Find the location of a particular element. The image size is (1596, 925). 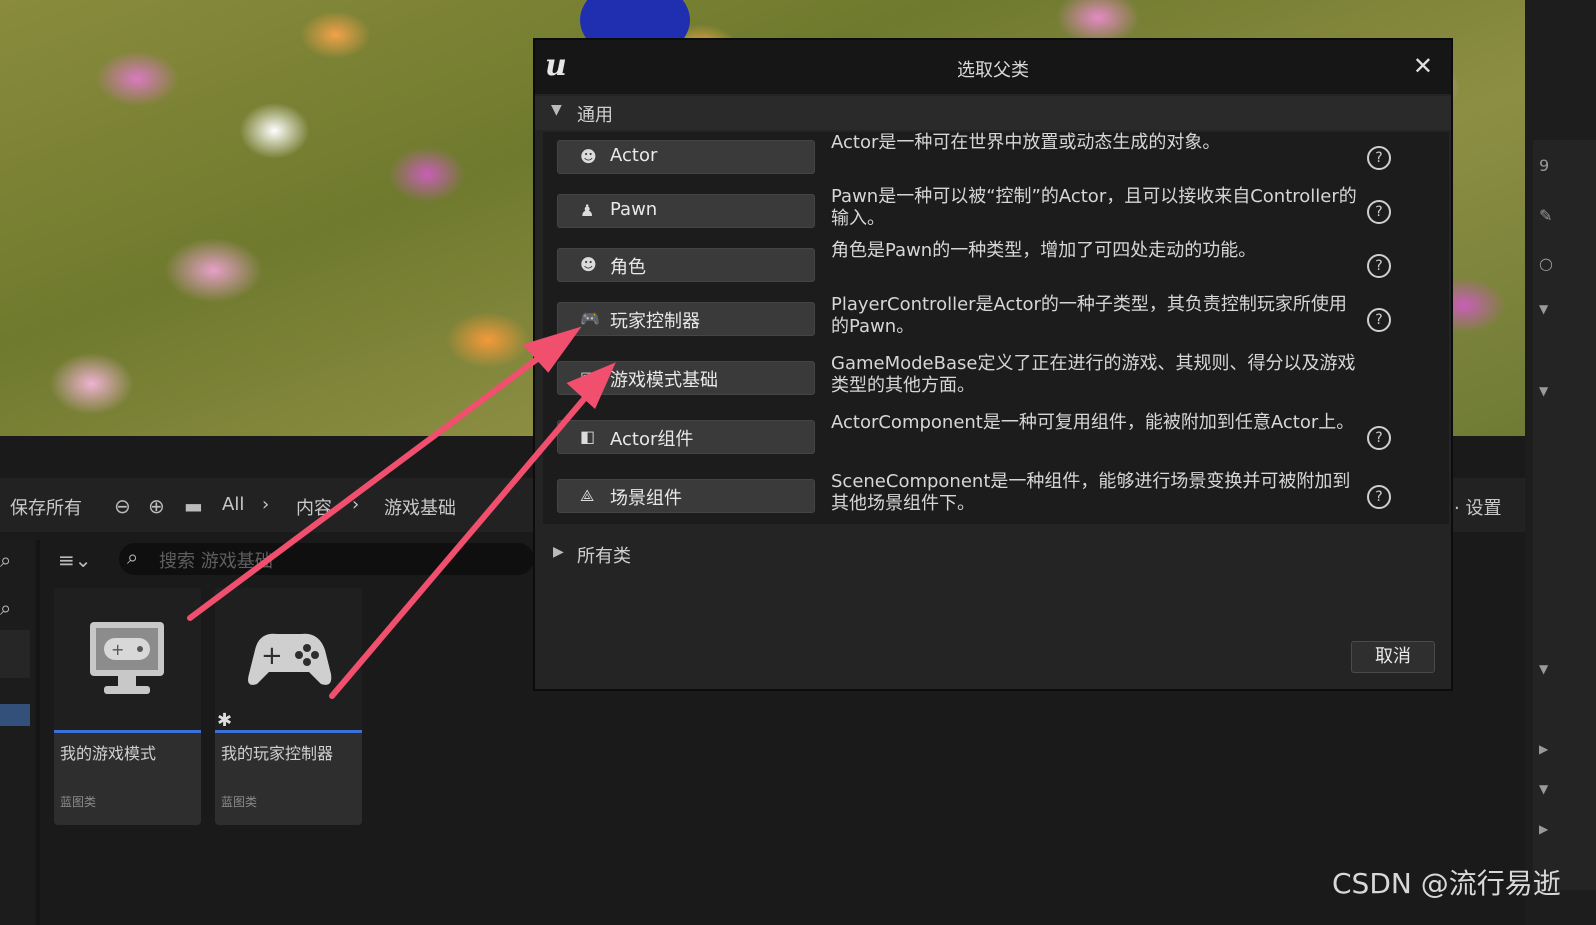

asset-tile-player-controller: + ✱ 我的玩家控制器 蓝图类 is located at coordinates (288, 706).